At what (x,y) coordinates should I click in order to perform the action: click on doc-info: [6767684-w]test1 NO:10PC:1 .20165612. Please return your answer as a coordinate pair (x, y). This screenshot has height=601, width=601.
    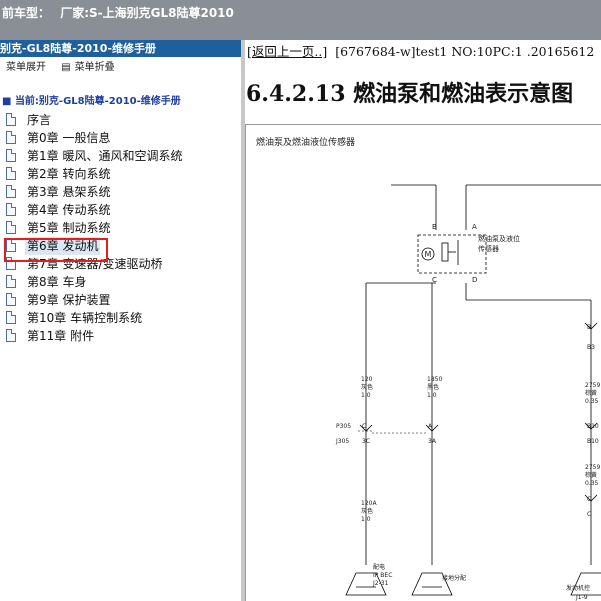
    Looking at the image, I should click on (465, 51).